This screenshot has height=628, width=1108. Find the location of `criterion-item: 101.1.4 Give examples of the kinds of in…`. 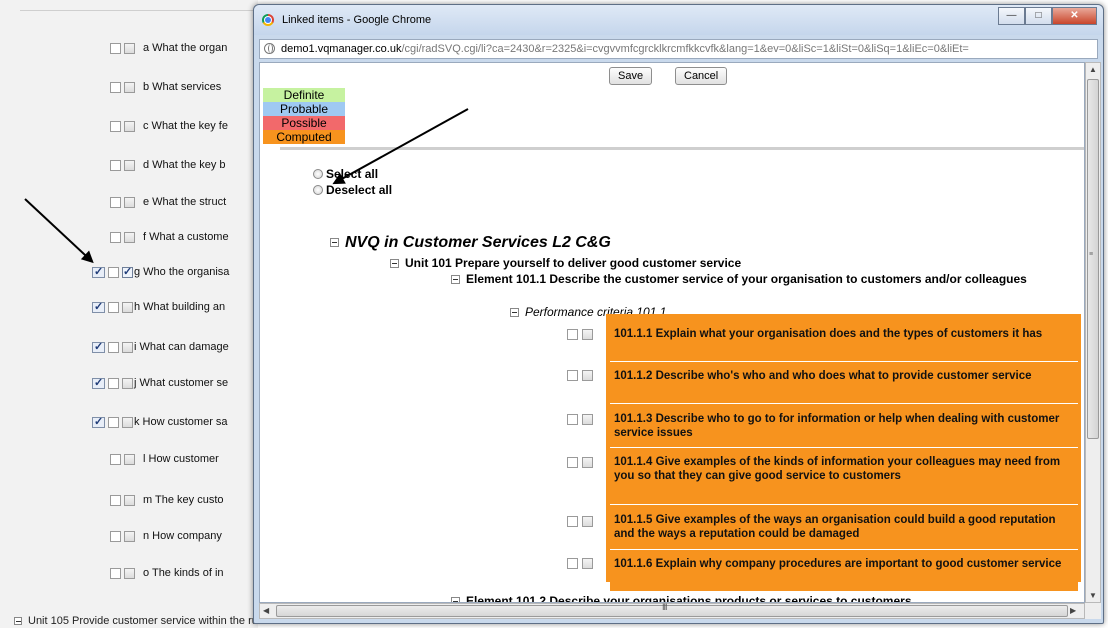

criterion-item: 101.1.4 Give examples of the kinds of in… is located at coordinates (844, 478).